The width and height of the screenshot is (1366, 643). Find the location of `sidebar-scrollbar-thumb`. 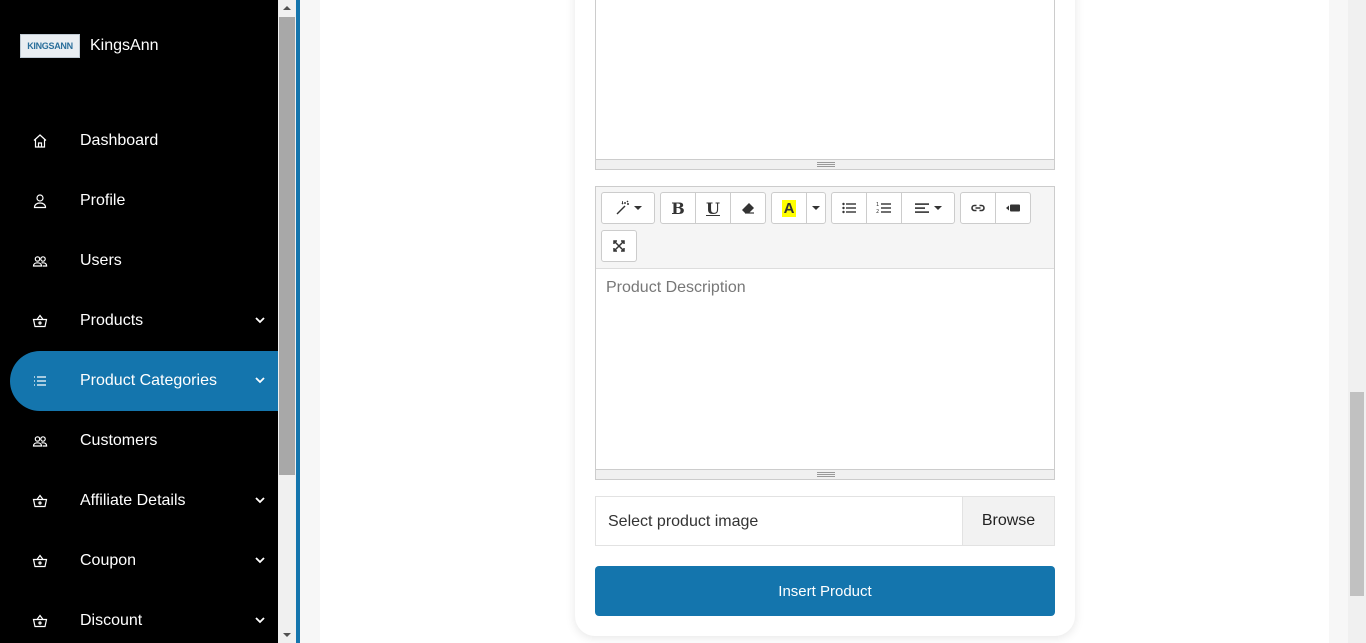

sidebar-scrollbar-thumb is located at coordinates (287, 246).